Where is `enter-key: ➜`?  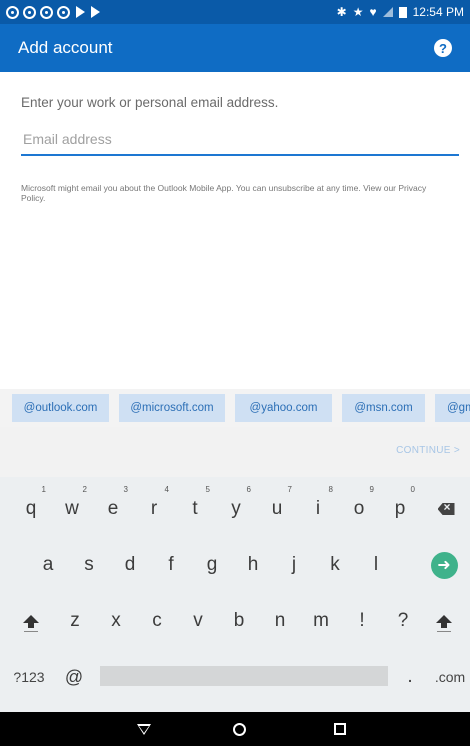 enter-key: ➜ is located at coordinates (444, 565).